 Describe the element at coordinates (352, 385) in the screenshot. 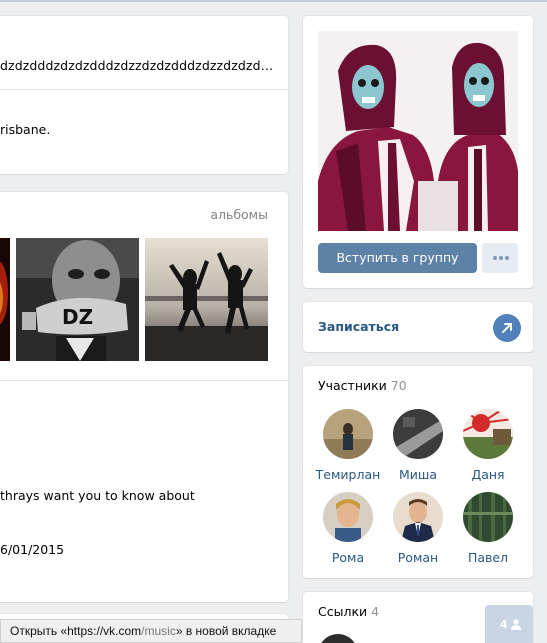

I see `members-title-label: Участники` at that location.